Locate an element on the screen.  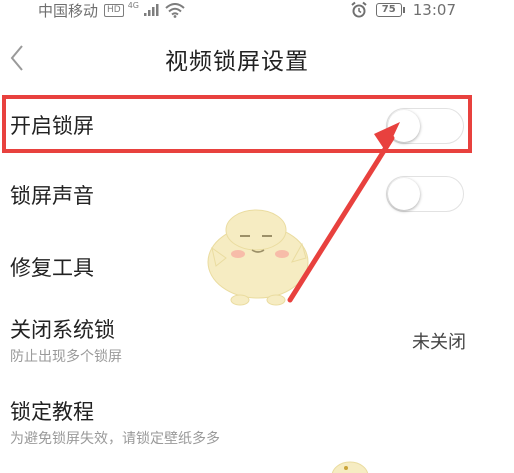
setting-row-close-system-lock: 关闭系统锁 防止出现多个锁屏 未关闭 is located at coordinates (257, 338).